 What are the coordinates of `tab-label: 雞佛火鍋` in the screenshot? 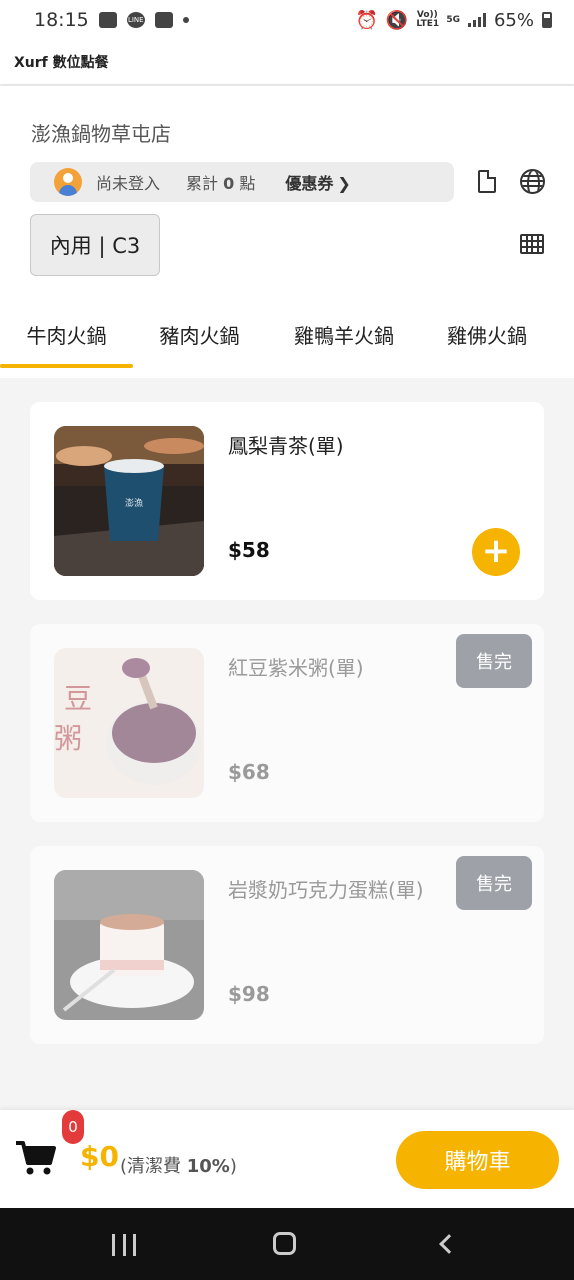 It's located at (487, 336).